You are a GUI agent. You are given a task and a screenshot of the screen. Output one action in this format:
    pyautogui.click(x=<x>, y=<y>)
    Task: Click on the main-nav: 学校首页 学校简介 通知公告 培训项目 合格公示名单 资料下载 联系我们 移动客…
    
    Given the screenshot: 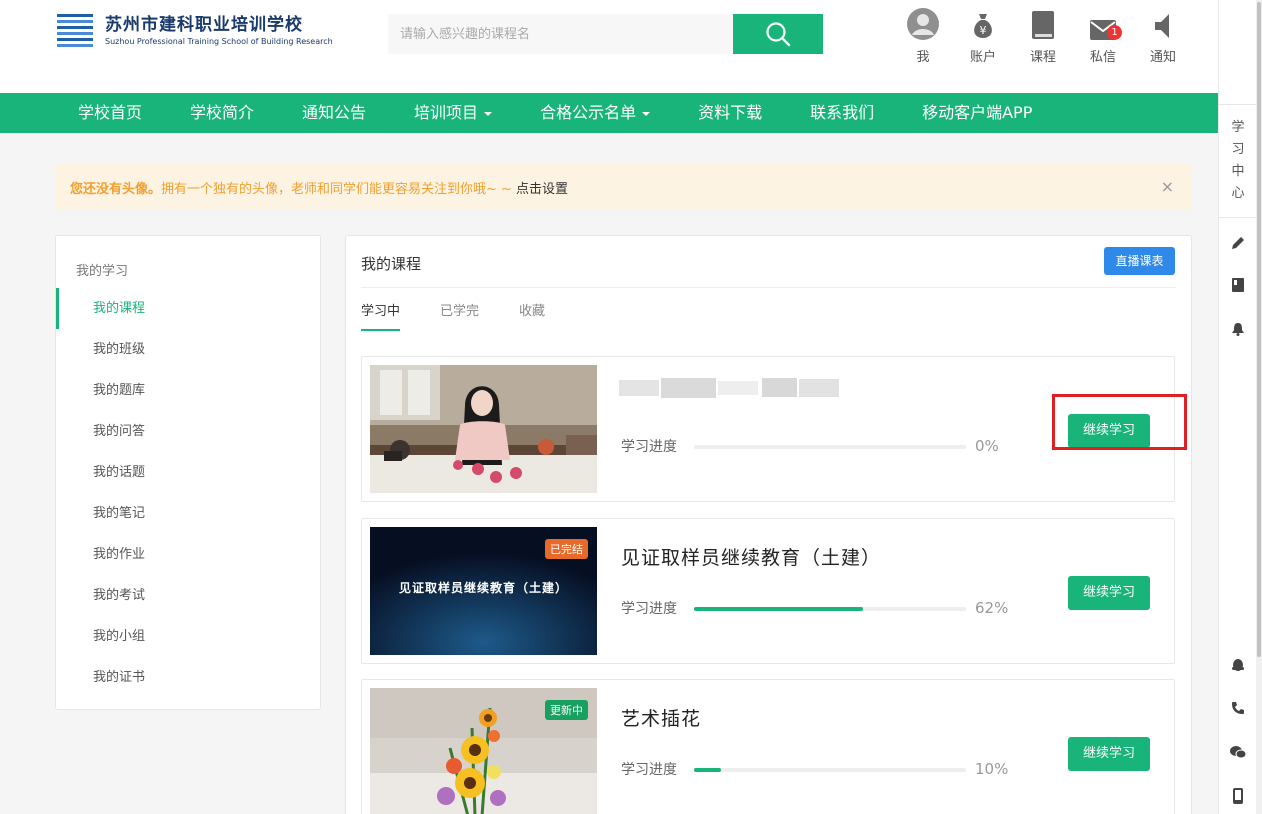 What is the action you would take?
    pyautogui.click(x=609, y=113)
    